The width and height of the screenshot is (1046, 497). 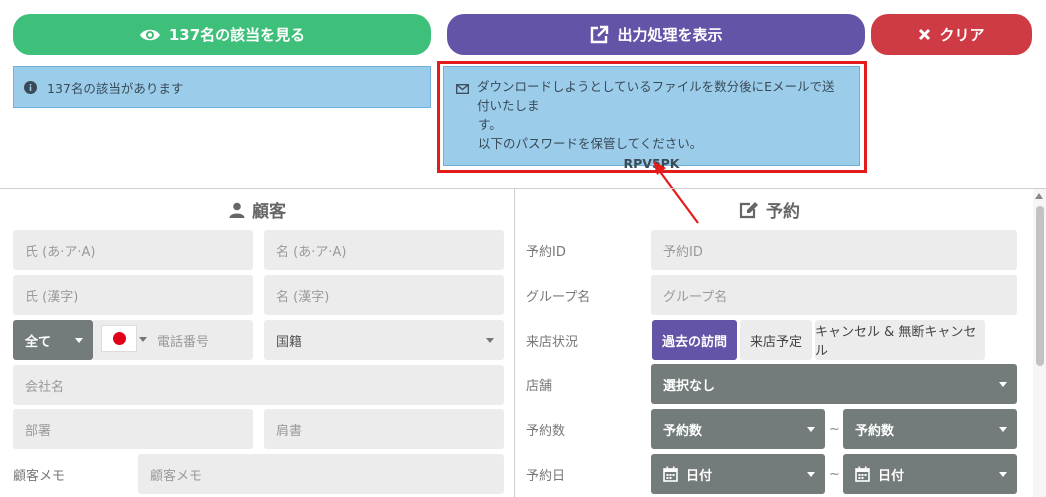 I want to click on customer-memo-input: 顧客メモ, so click(x=321, y=474).